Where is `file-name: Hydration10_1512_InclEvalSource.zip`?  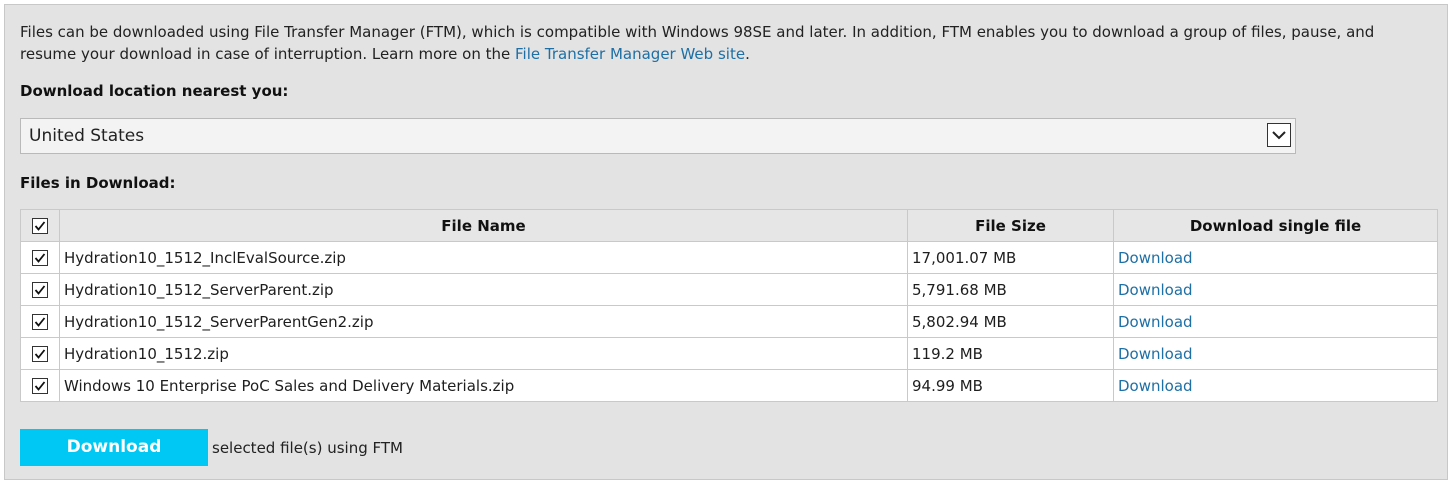 file-name: Hydration10_1512_InclEvalSource.zip is located at coordinates (483, 257).